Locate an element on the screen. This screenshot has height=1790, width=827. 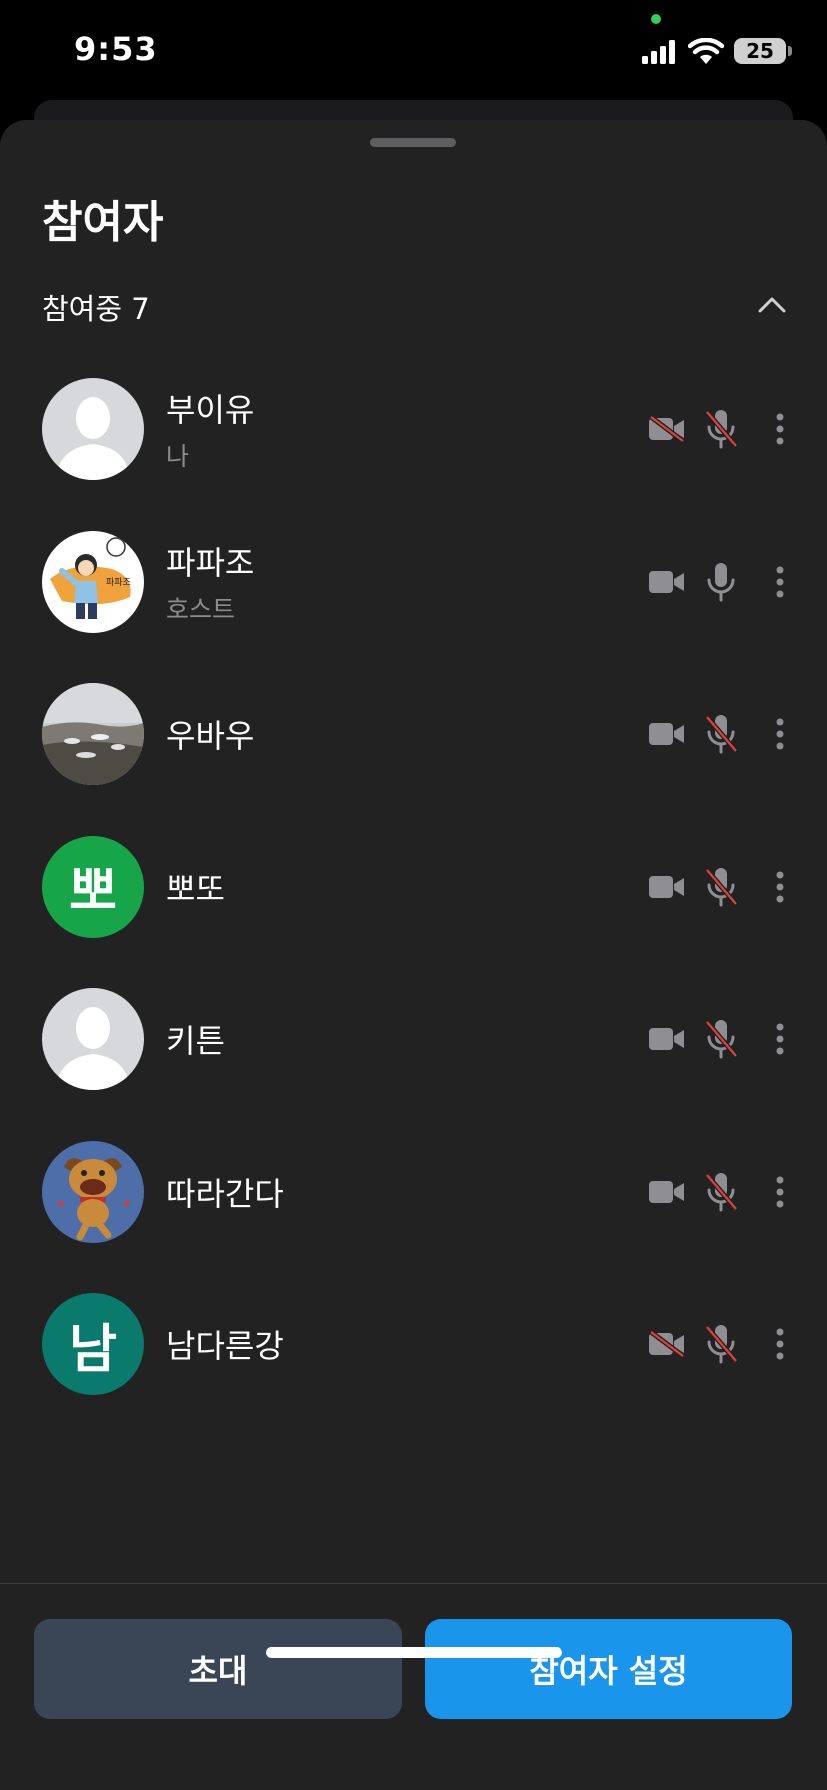
participant-info: 부이유나 is located at coordinates (210, 429).